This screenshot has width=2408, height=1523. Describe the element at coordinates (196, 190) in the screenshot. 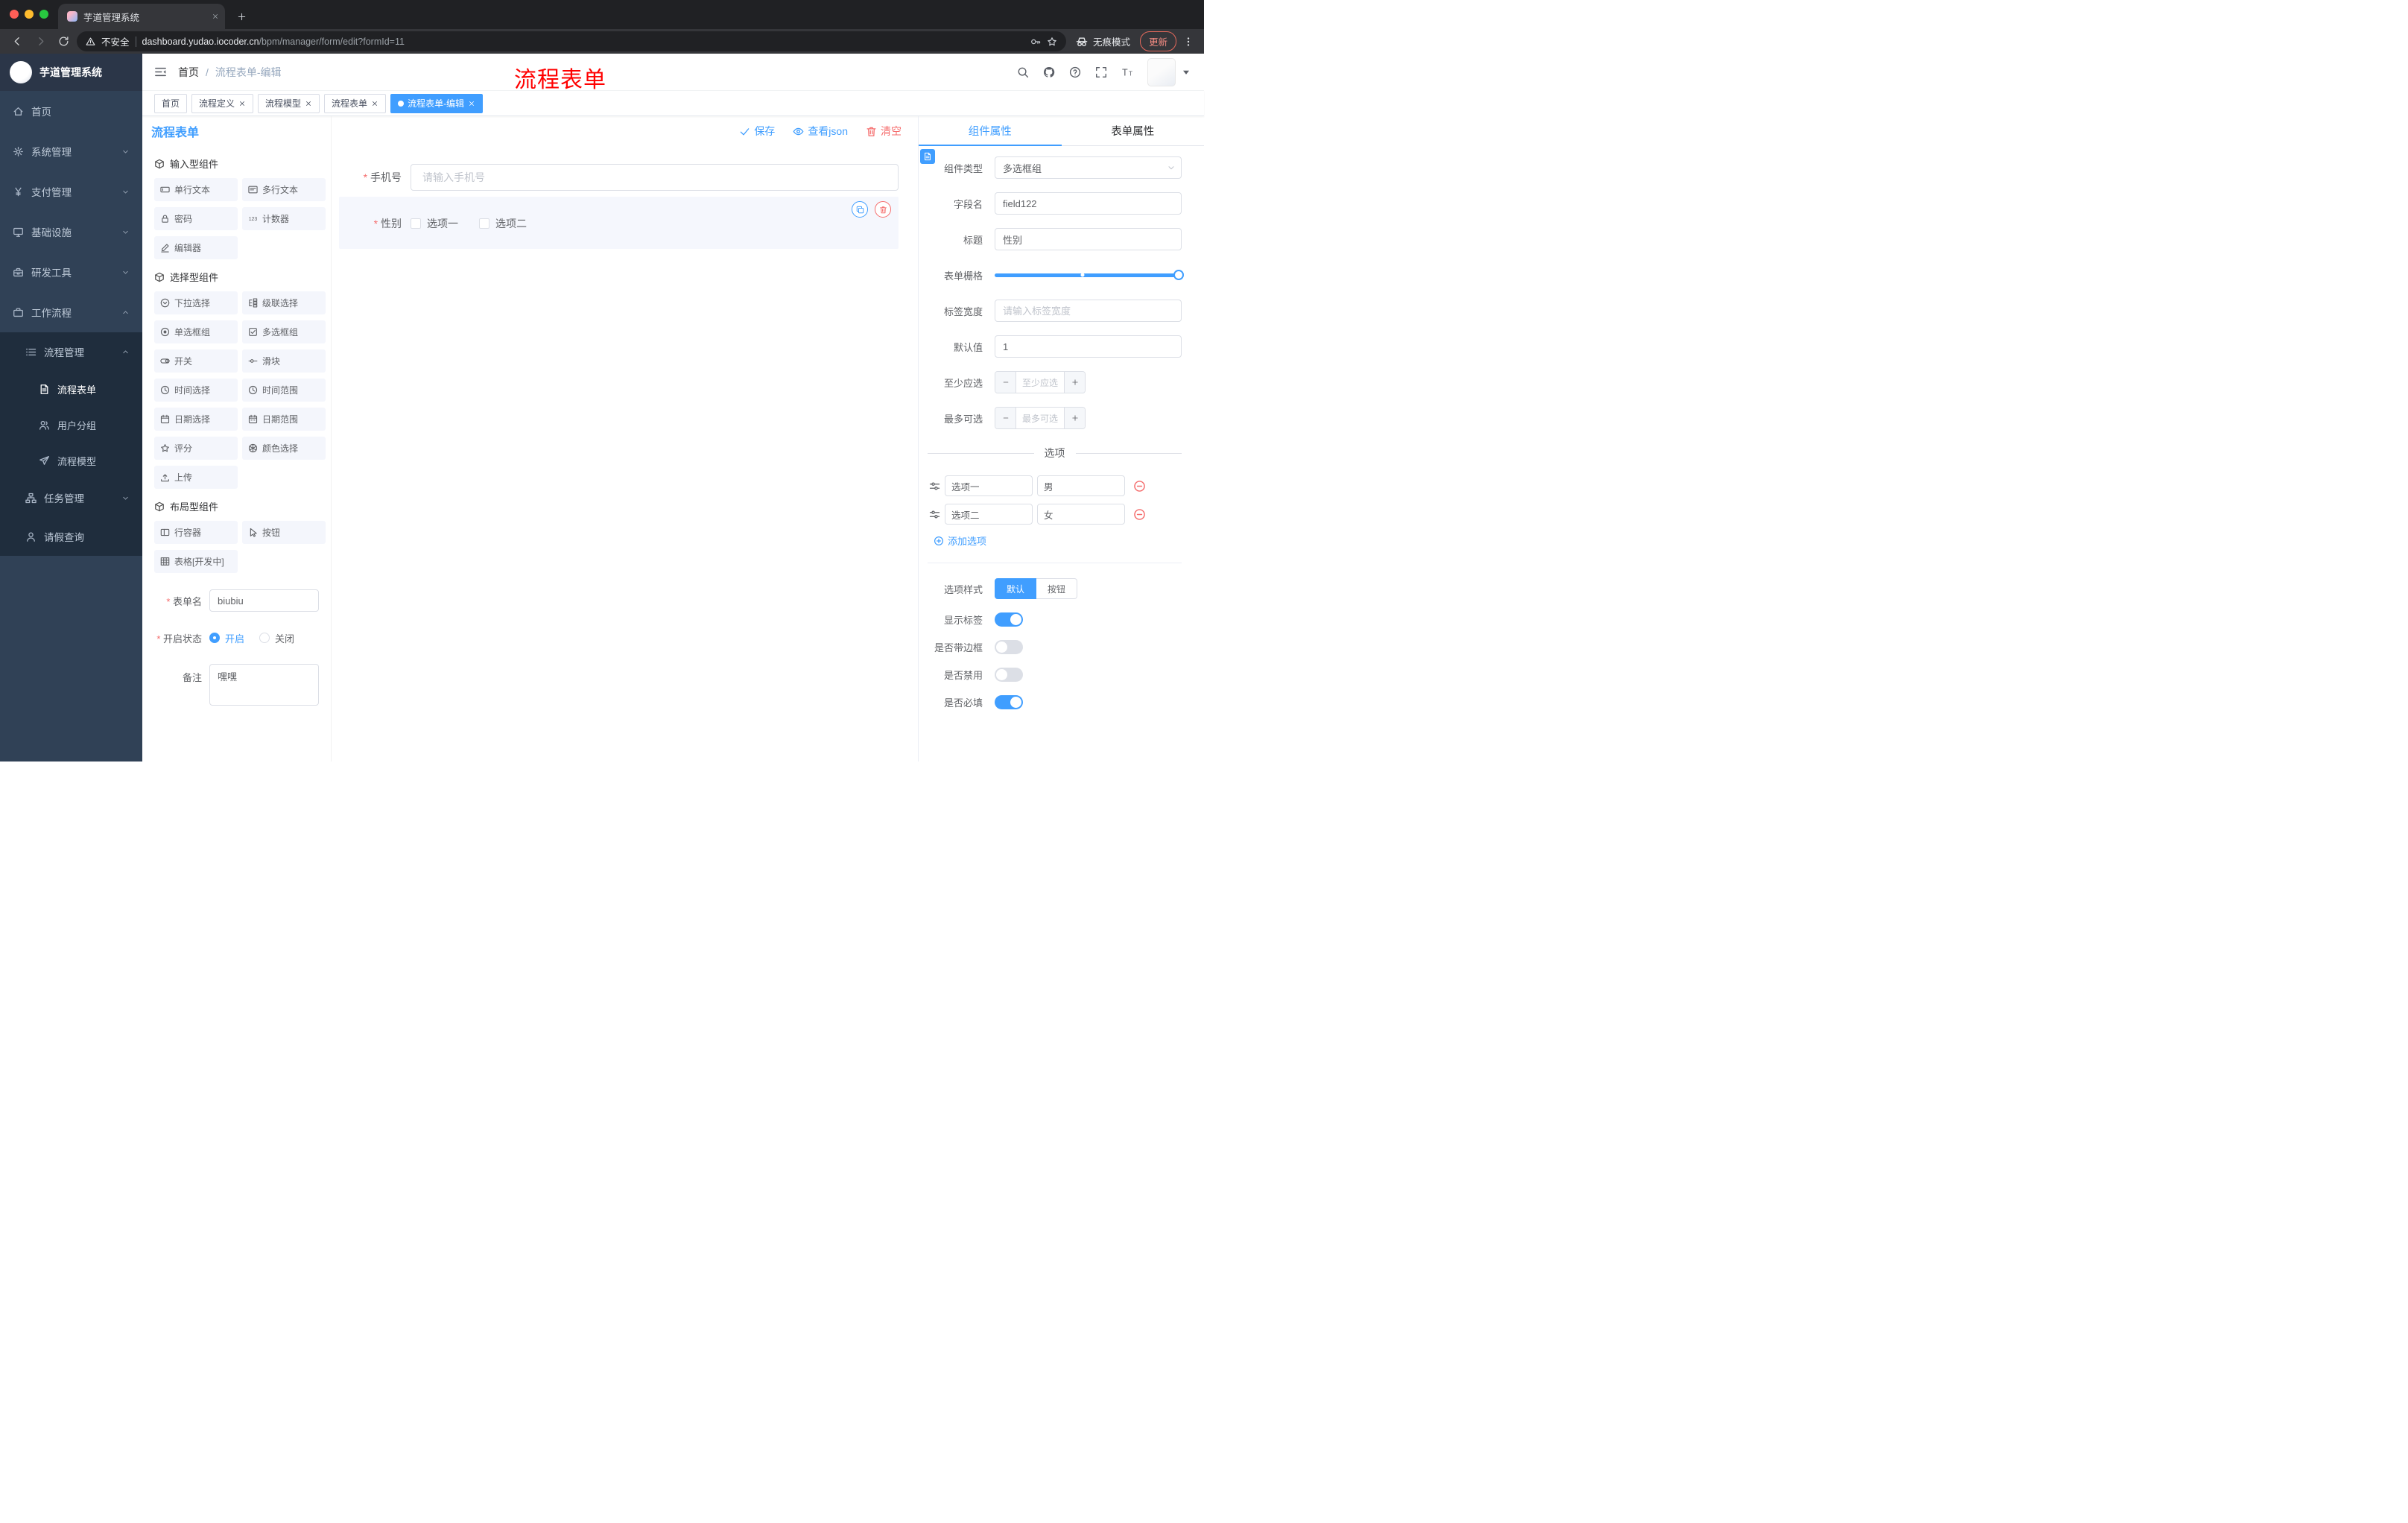

I see `palette-item: 单行文本` at that location.